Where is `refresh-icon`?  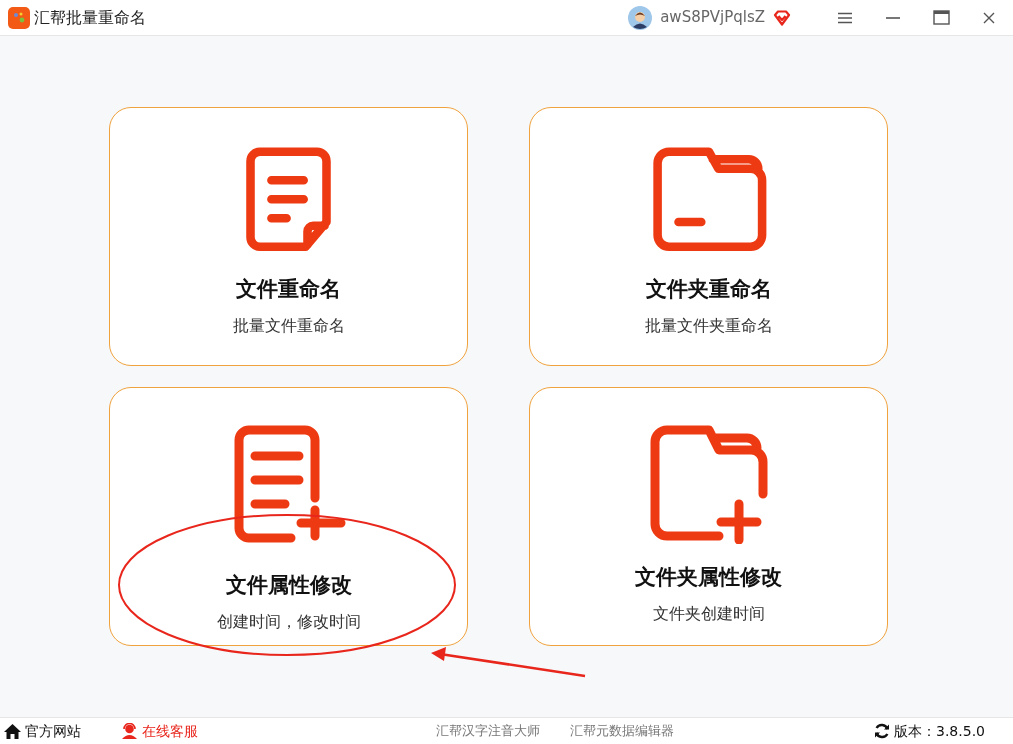 refresh-icon is located at coordinates (882, 731).